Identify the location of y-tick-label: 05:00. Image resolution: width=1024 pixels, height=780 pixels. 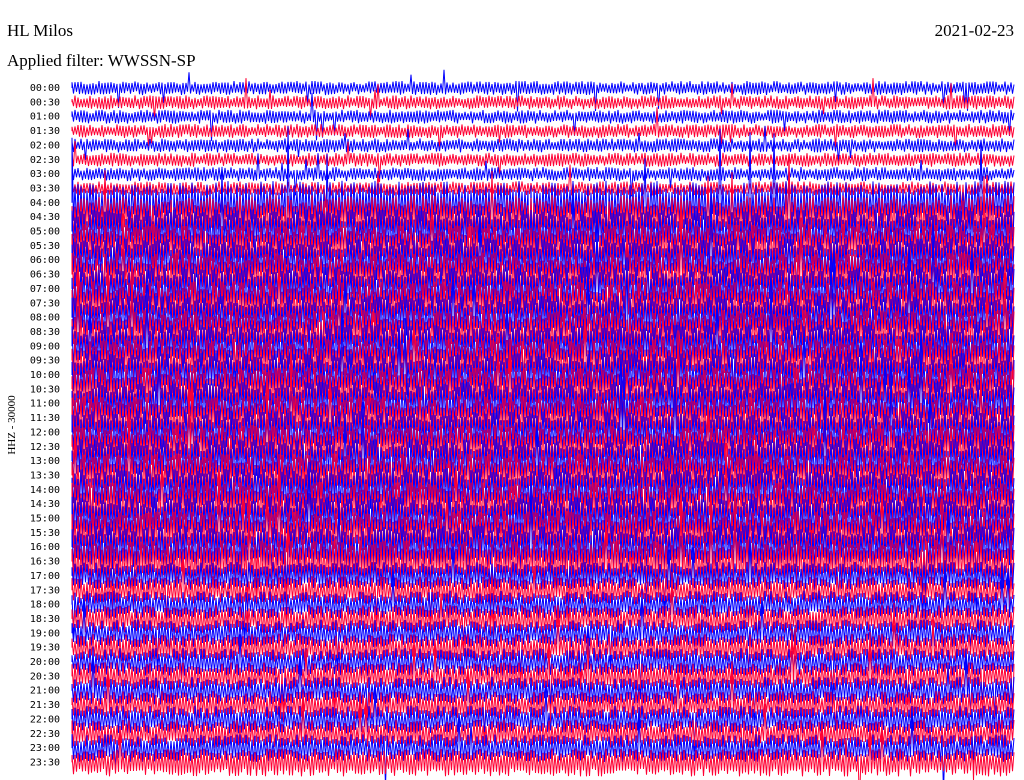
(45, 232).